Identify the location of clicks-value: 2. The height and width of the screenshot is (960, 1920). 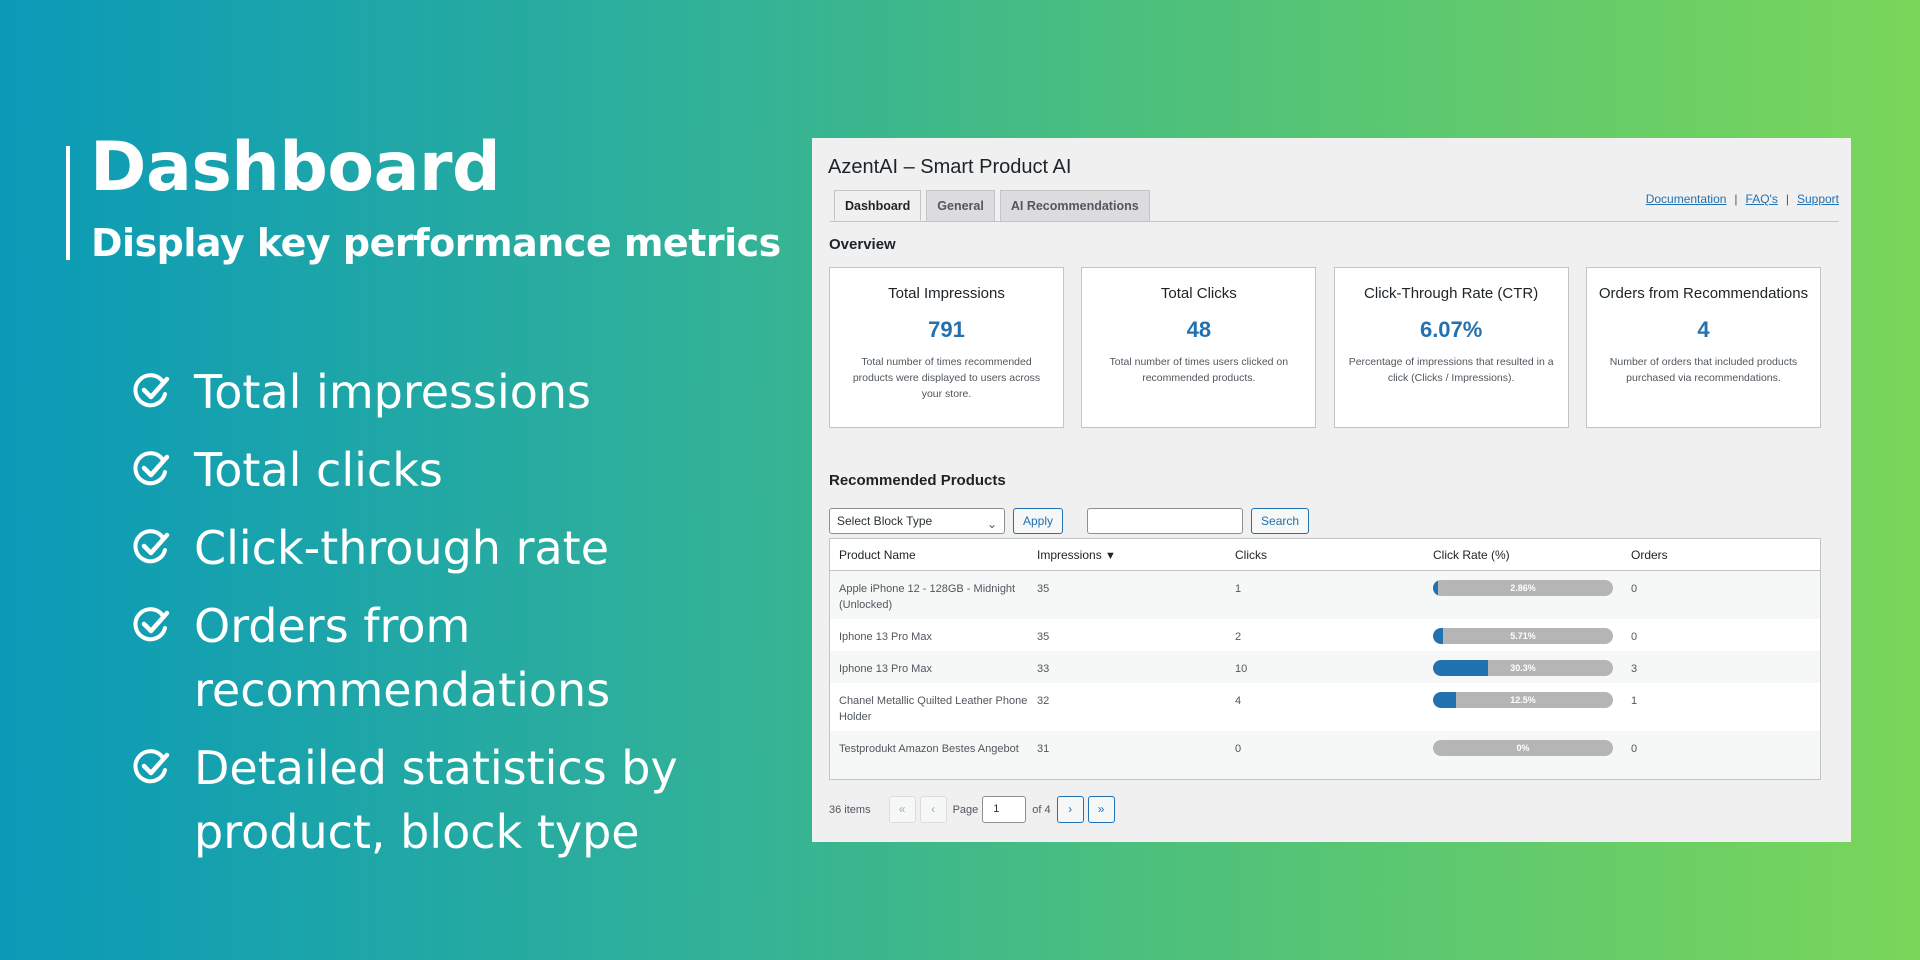
(1238, 637).